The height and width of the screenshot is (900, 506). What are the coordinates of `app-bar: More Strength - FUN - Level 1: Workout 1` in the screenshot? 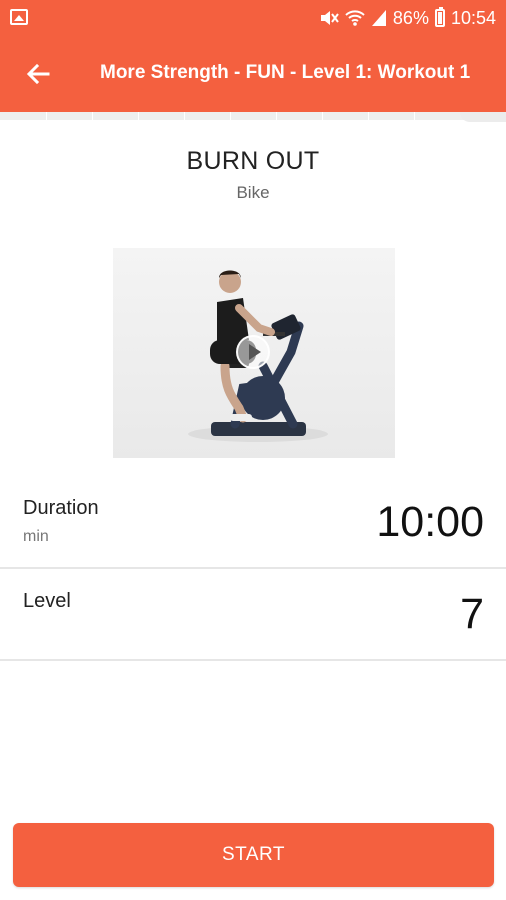 It's located at (253, 74).